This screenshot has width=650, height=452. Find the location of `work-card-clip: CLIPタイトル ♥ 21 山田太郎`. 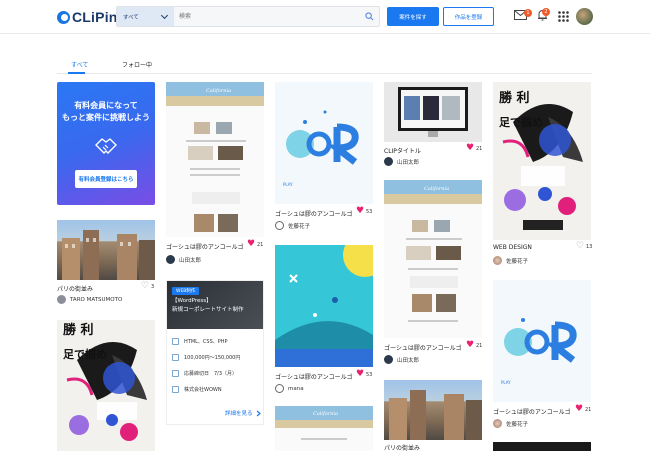

work-card-clip: CLIPタイトル ♥ 21 山田太郎 is located at coordinates (433, 126).